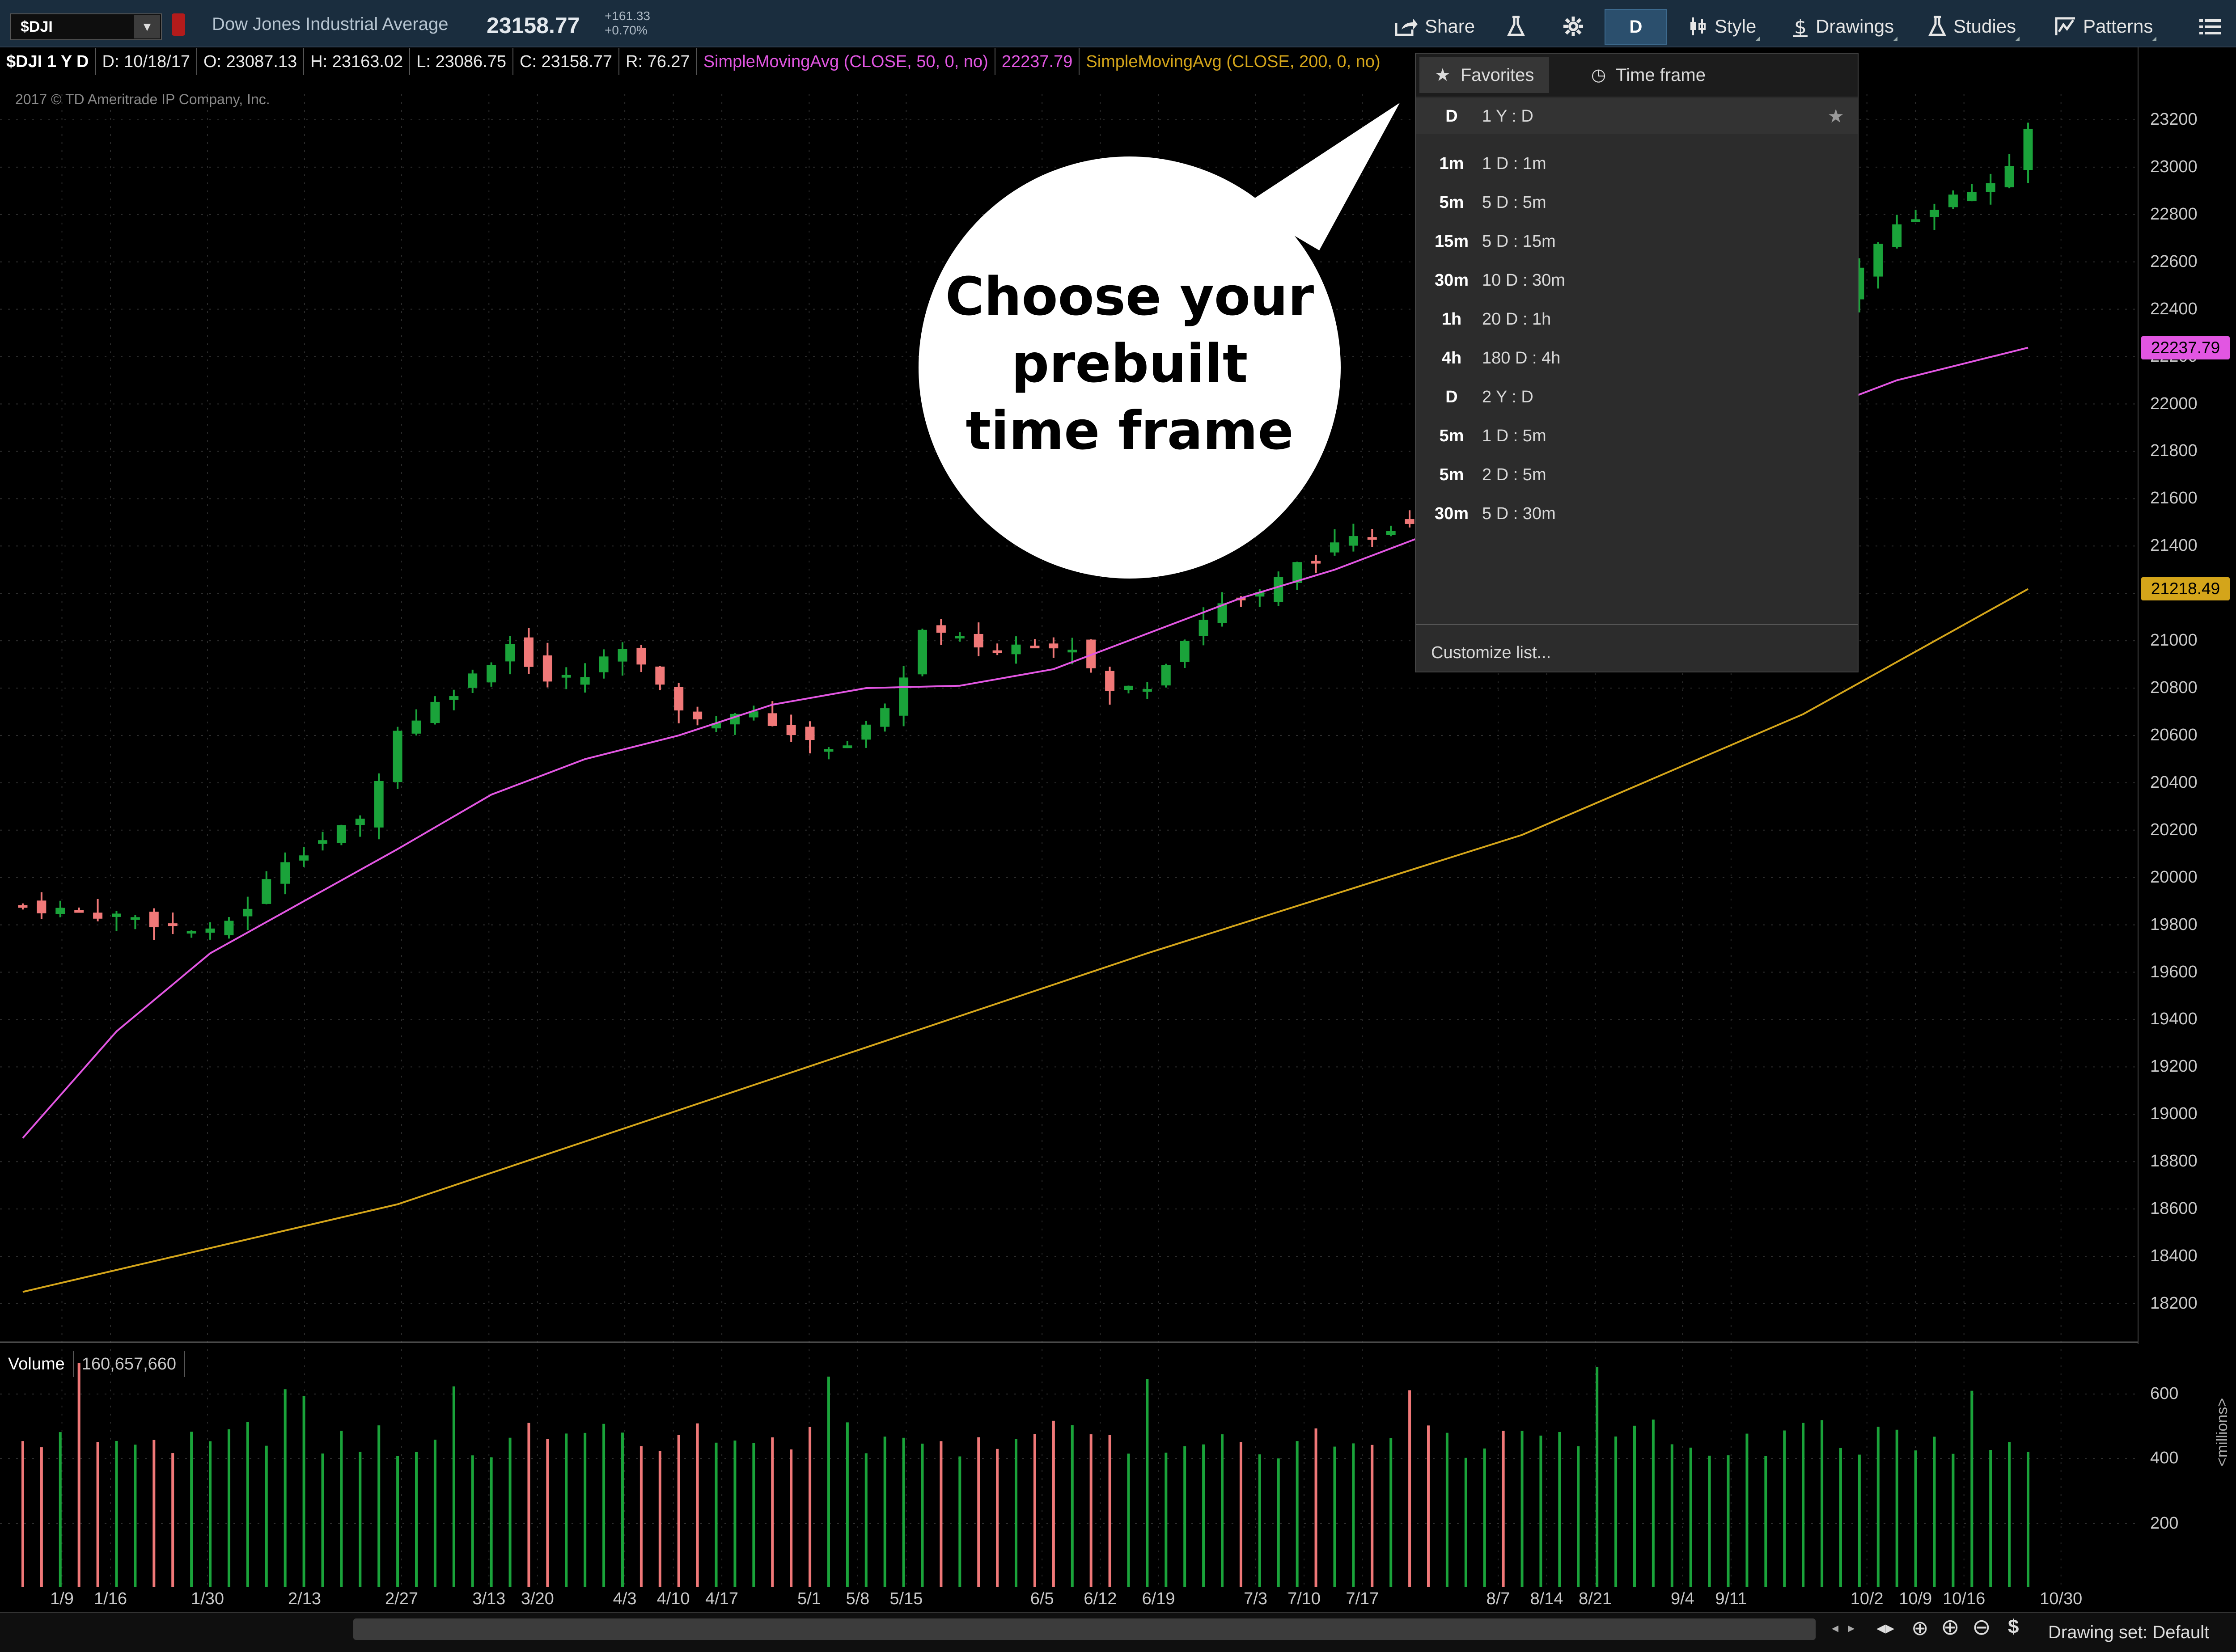 This screenshot has width=2236, height=1652. I want to click on callout-line-1: Choose your, so click(1129, 296).